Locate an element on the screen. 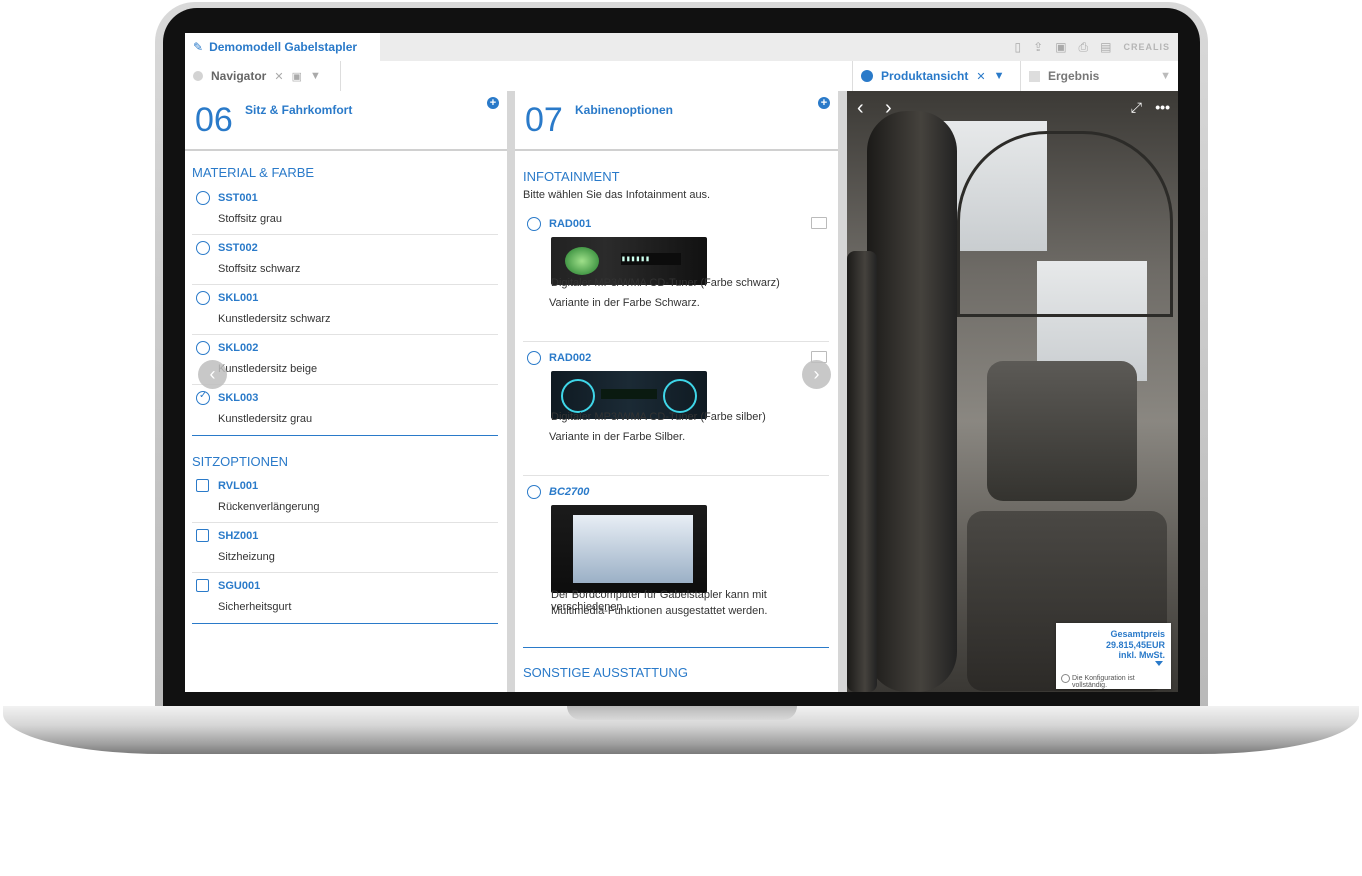  option-item-selected: SKL003 Kunstledersitz grau is located at coordinates (345, 409).